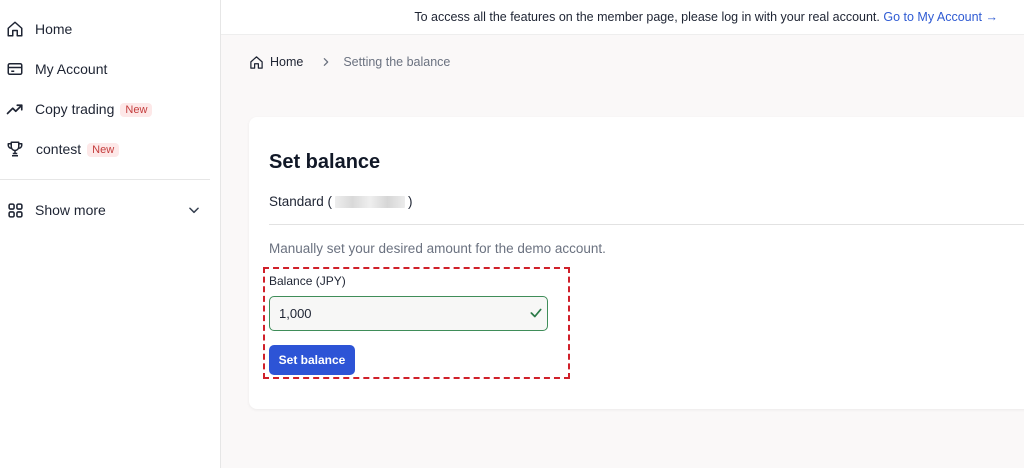 The height and width of the screenshot is (468, 1024). What do you see at coordinates (286, 62) in the screenshot?
I see `breadcrumb-home-link: Home` at bounding box center [286, 62].